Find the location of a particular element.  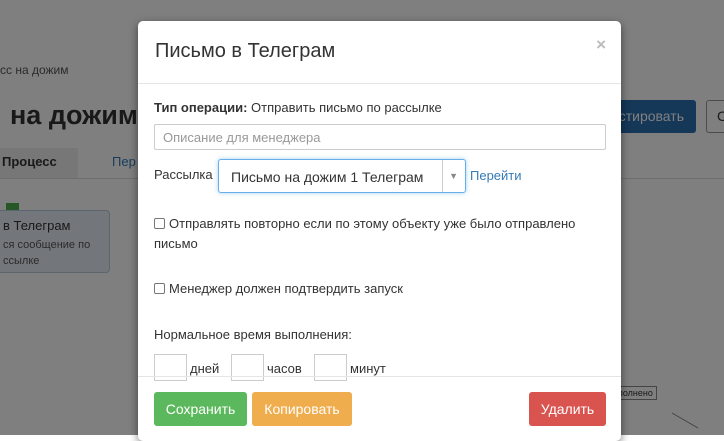

minutes-unit: минут is located at coordinates (368, 368).